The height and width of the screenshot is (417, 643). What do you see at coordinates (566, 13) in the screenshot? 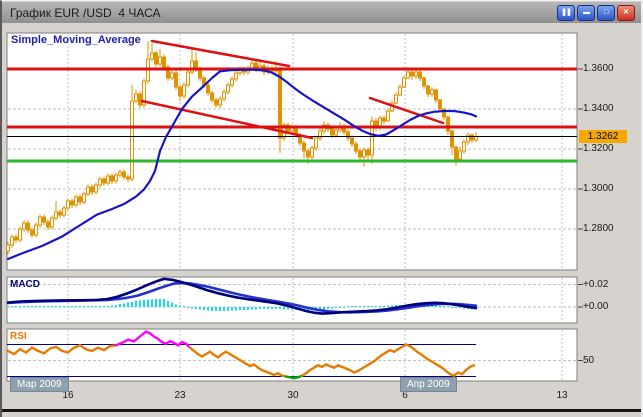
I see `pause-button: ❚❚` at bounding box center [566, 13].